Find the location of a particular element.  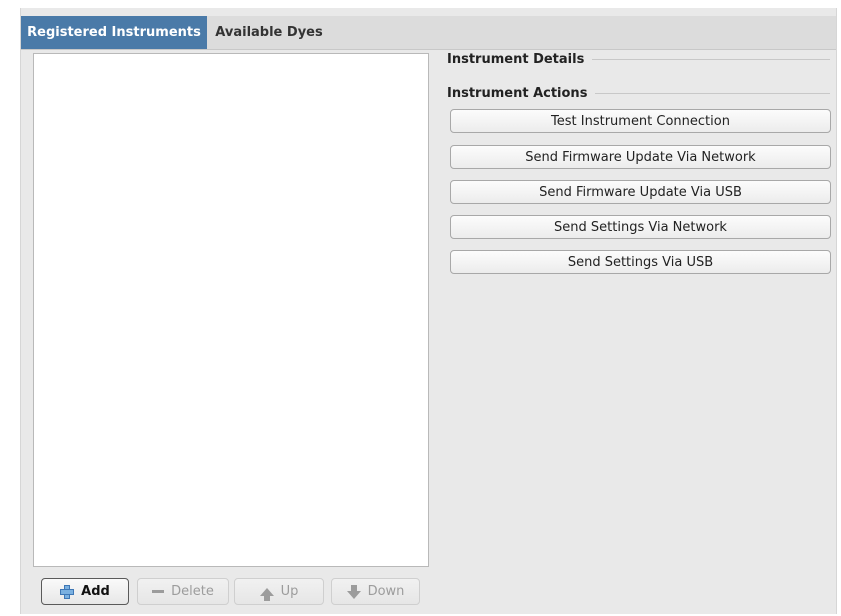

add-button: Add is located at coordinates (85, 591).